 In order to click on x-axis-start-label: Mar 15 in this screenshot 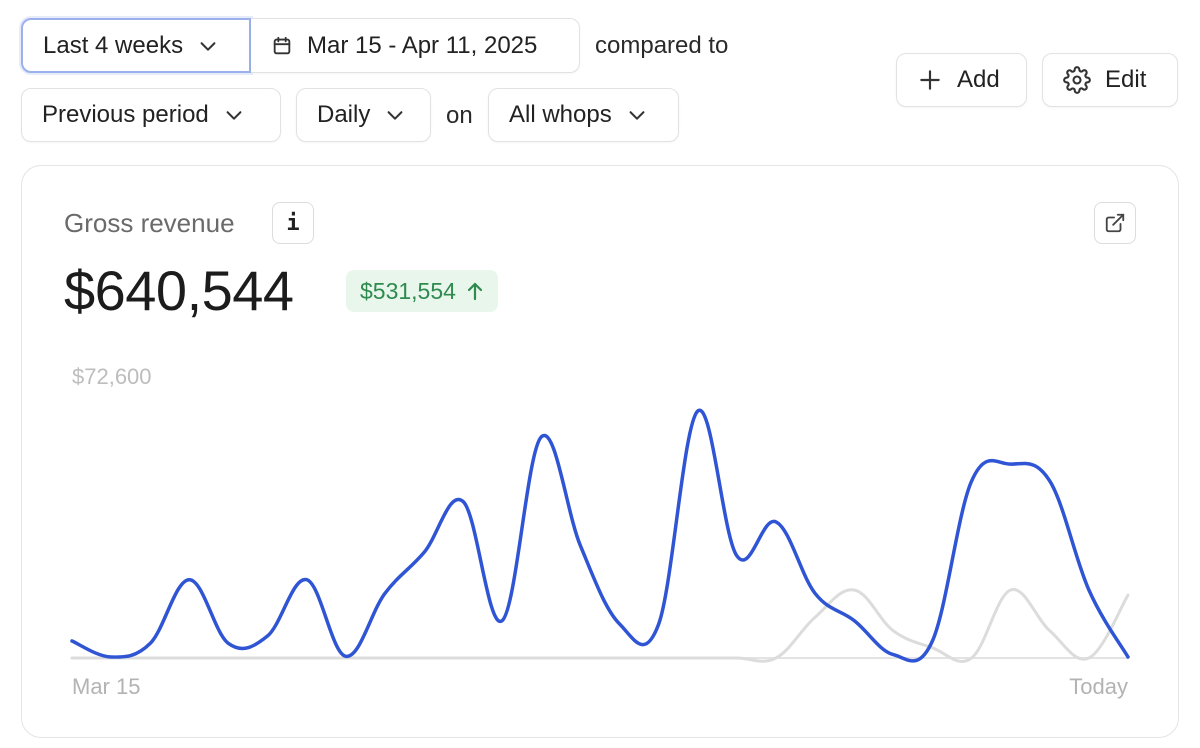, I will do `click(106, 686)`.